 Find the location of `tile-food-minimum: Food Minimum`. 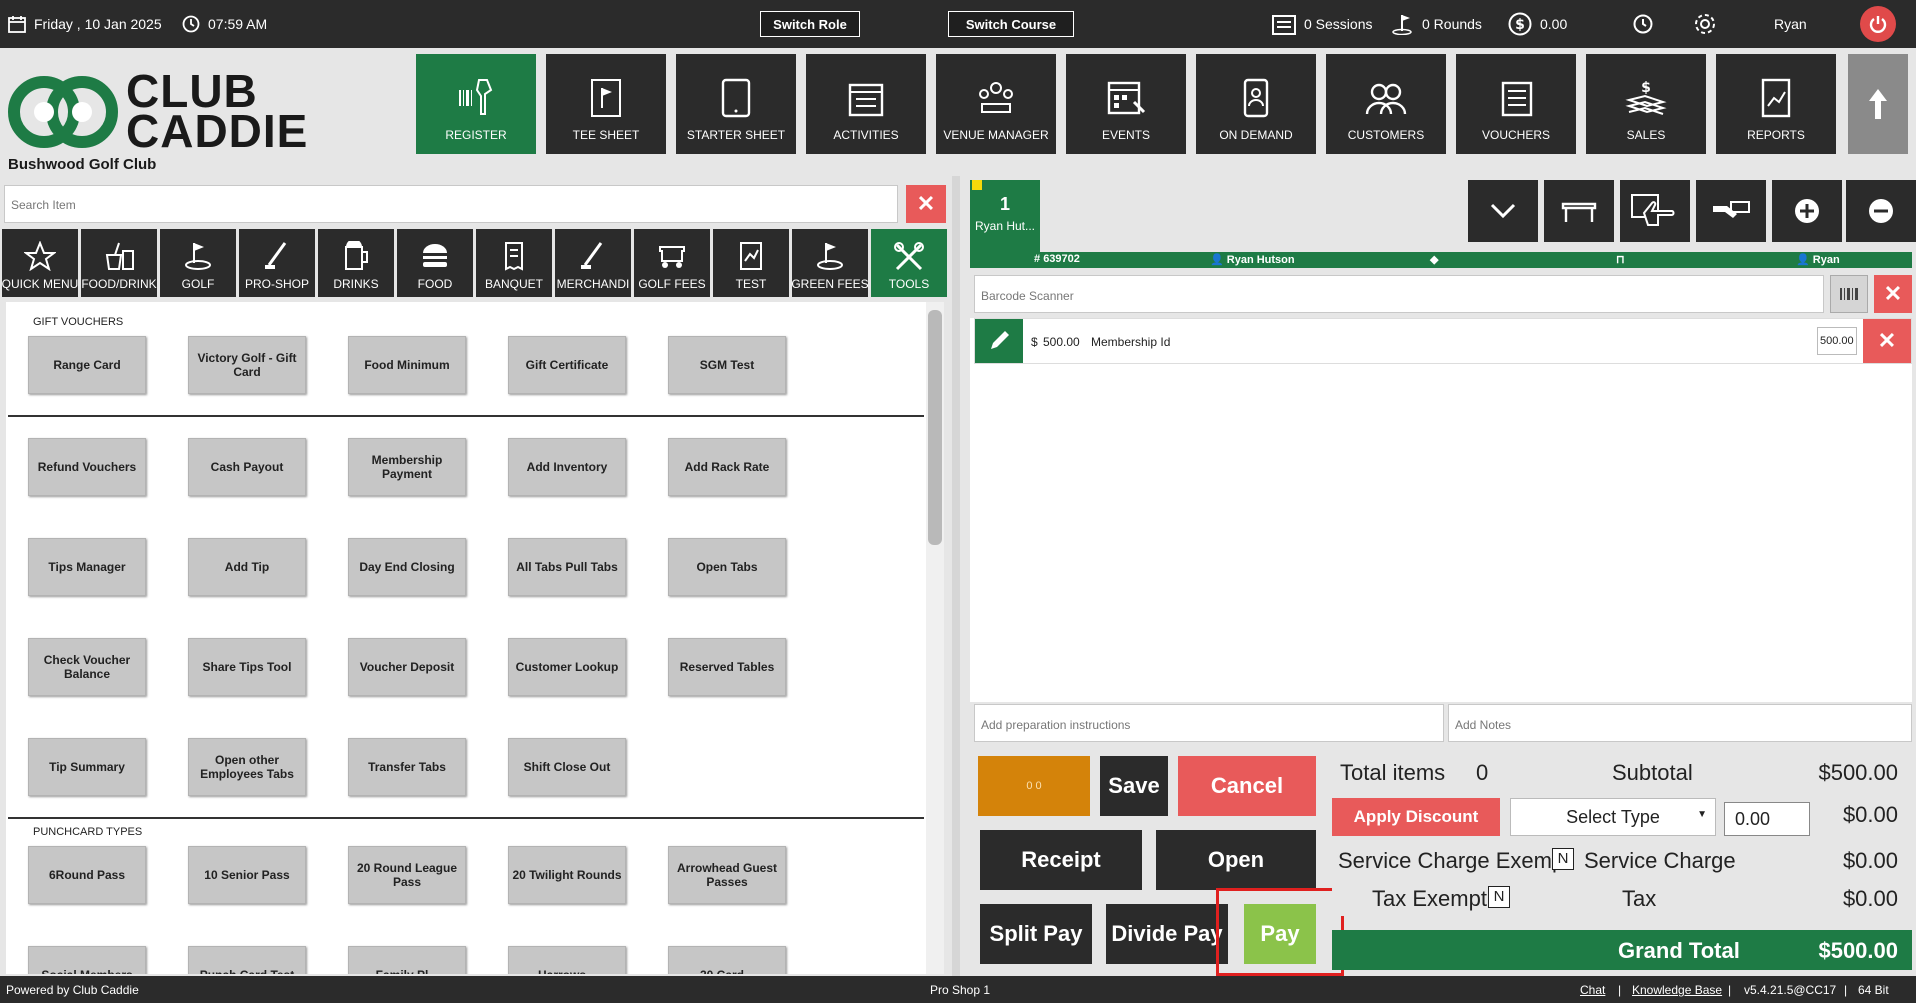

tile-food-minimum: Food Minimum is located at coordinates (407, 365).